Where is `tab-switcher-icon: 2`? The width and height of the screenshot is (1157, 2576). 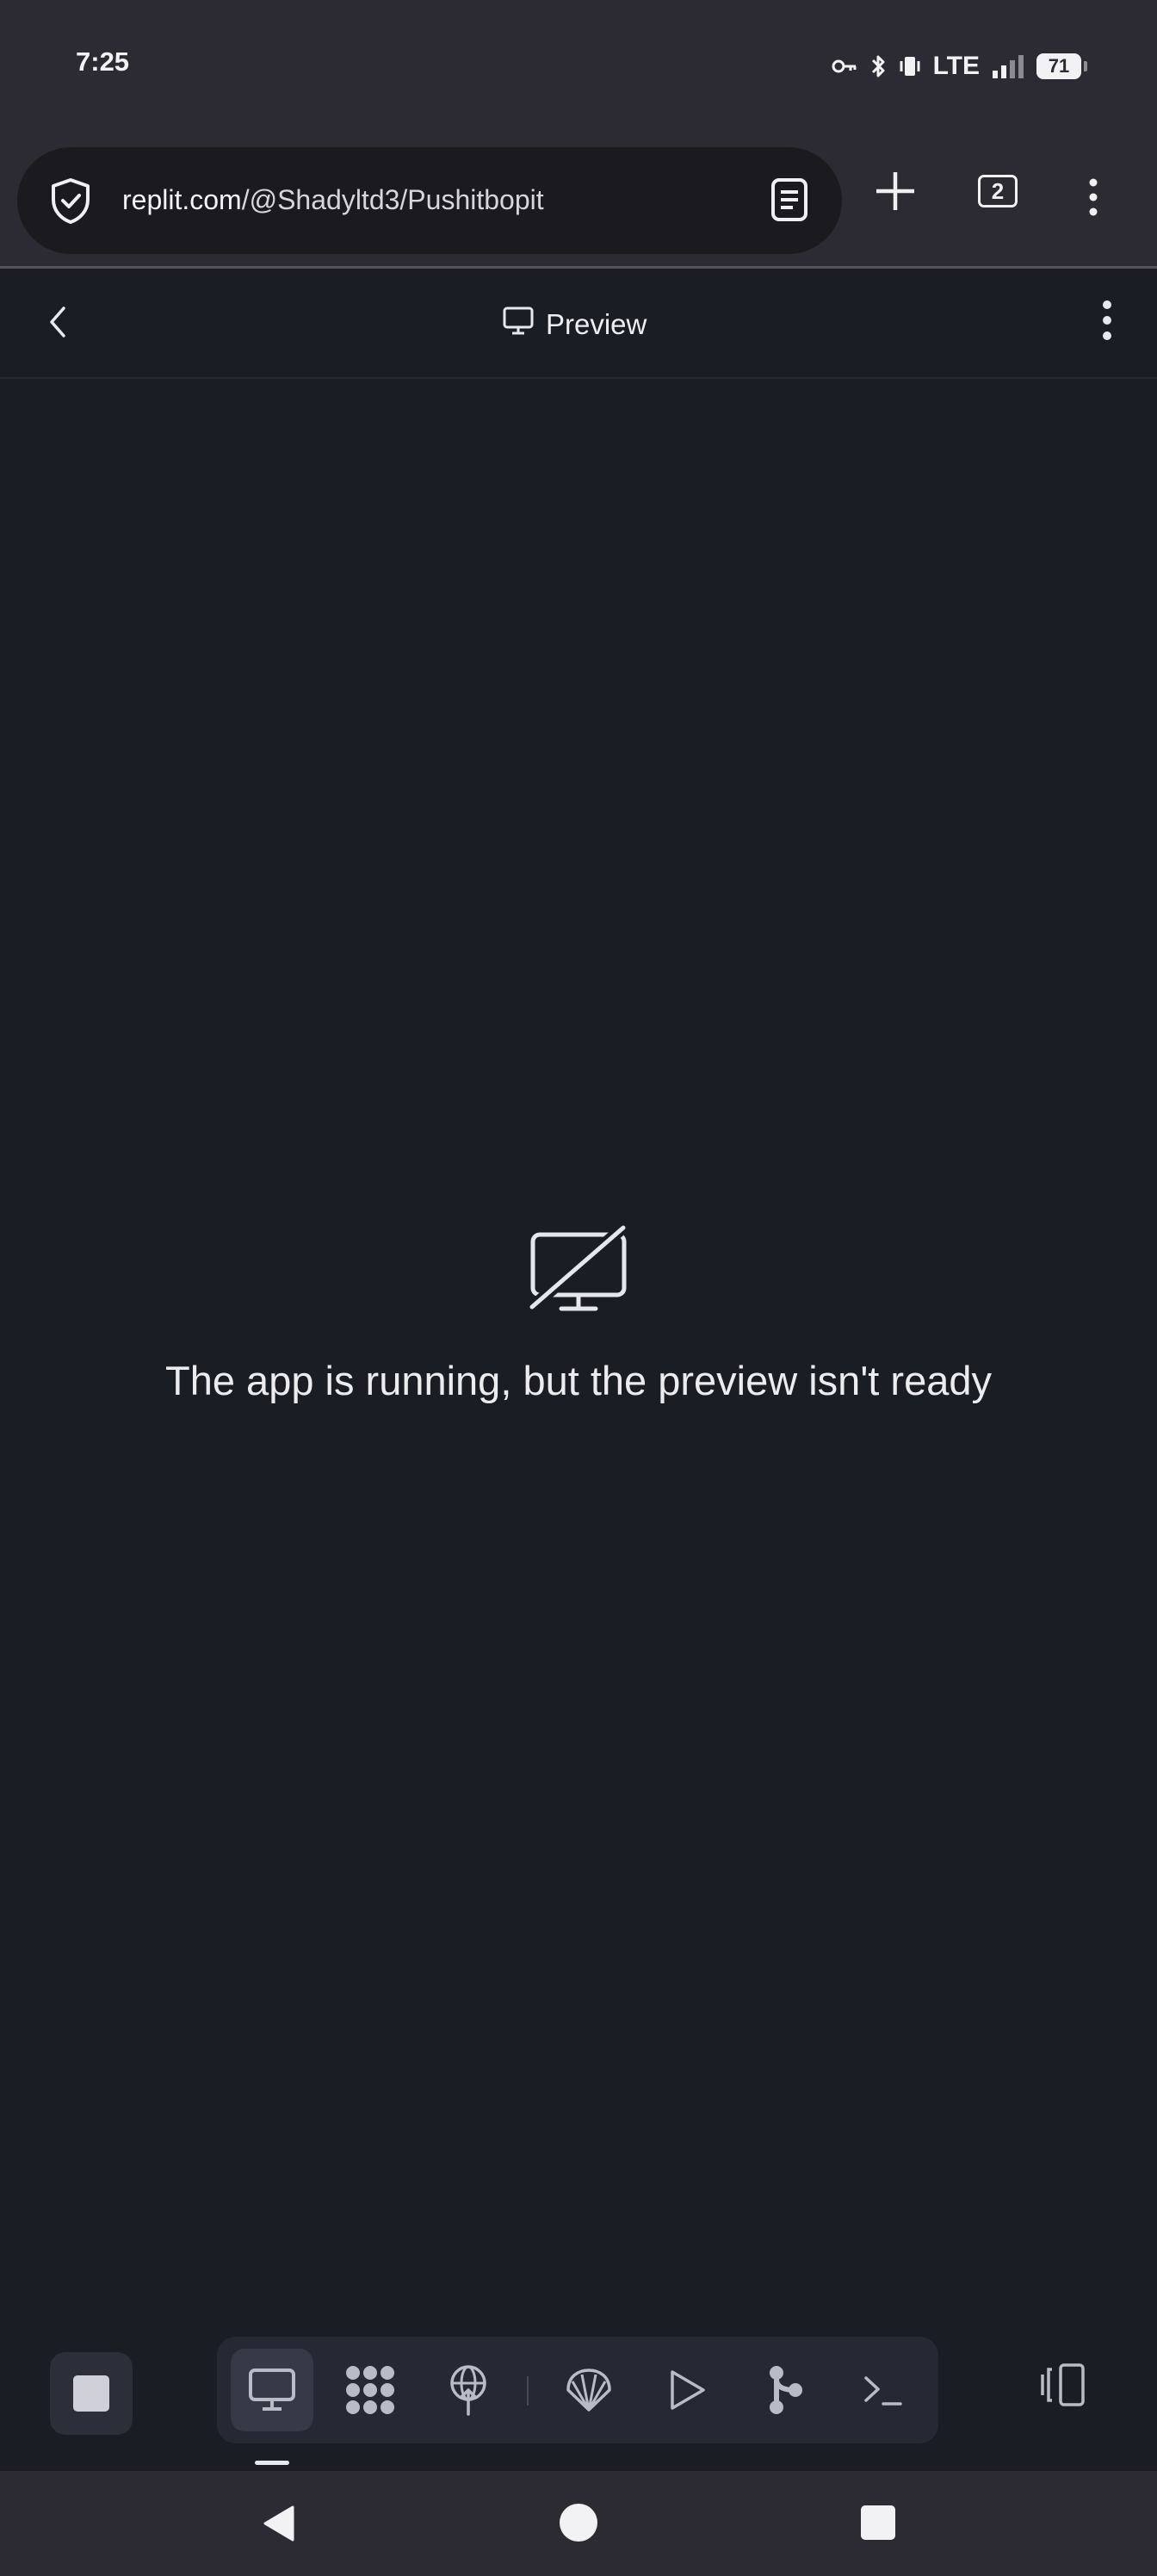
tab-switcher-icon: 2 is located at coordinates (998, 191).